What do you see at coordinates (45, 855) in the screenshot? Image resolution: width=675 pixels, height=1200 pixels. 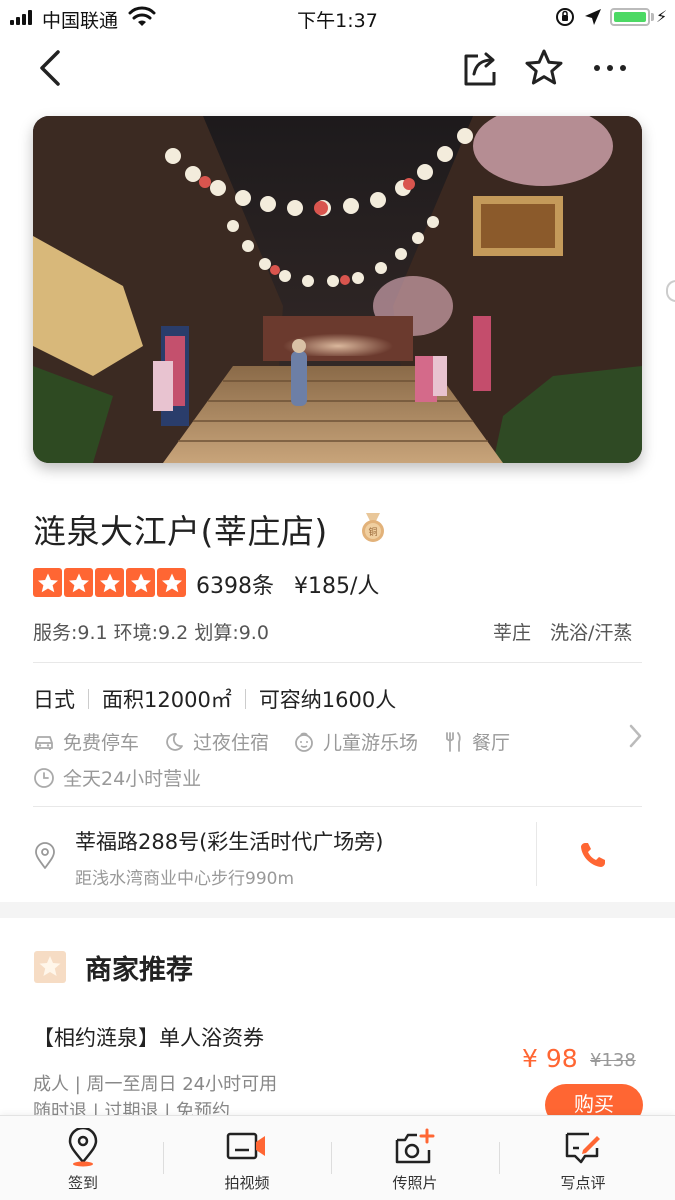 I see `map-pin-icon` at bounding box center [45, 855].